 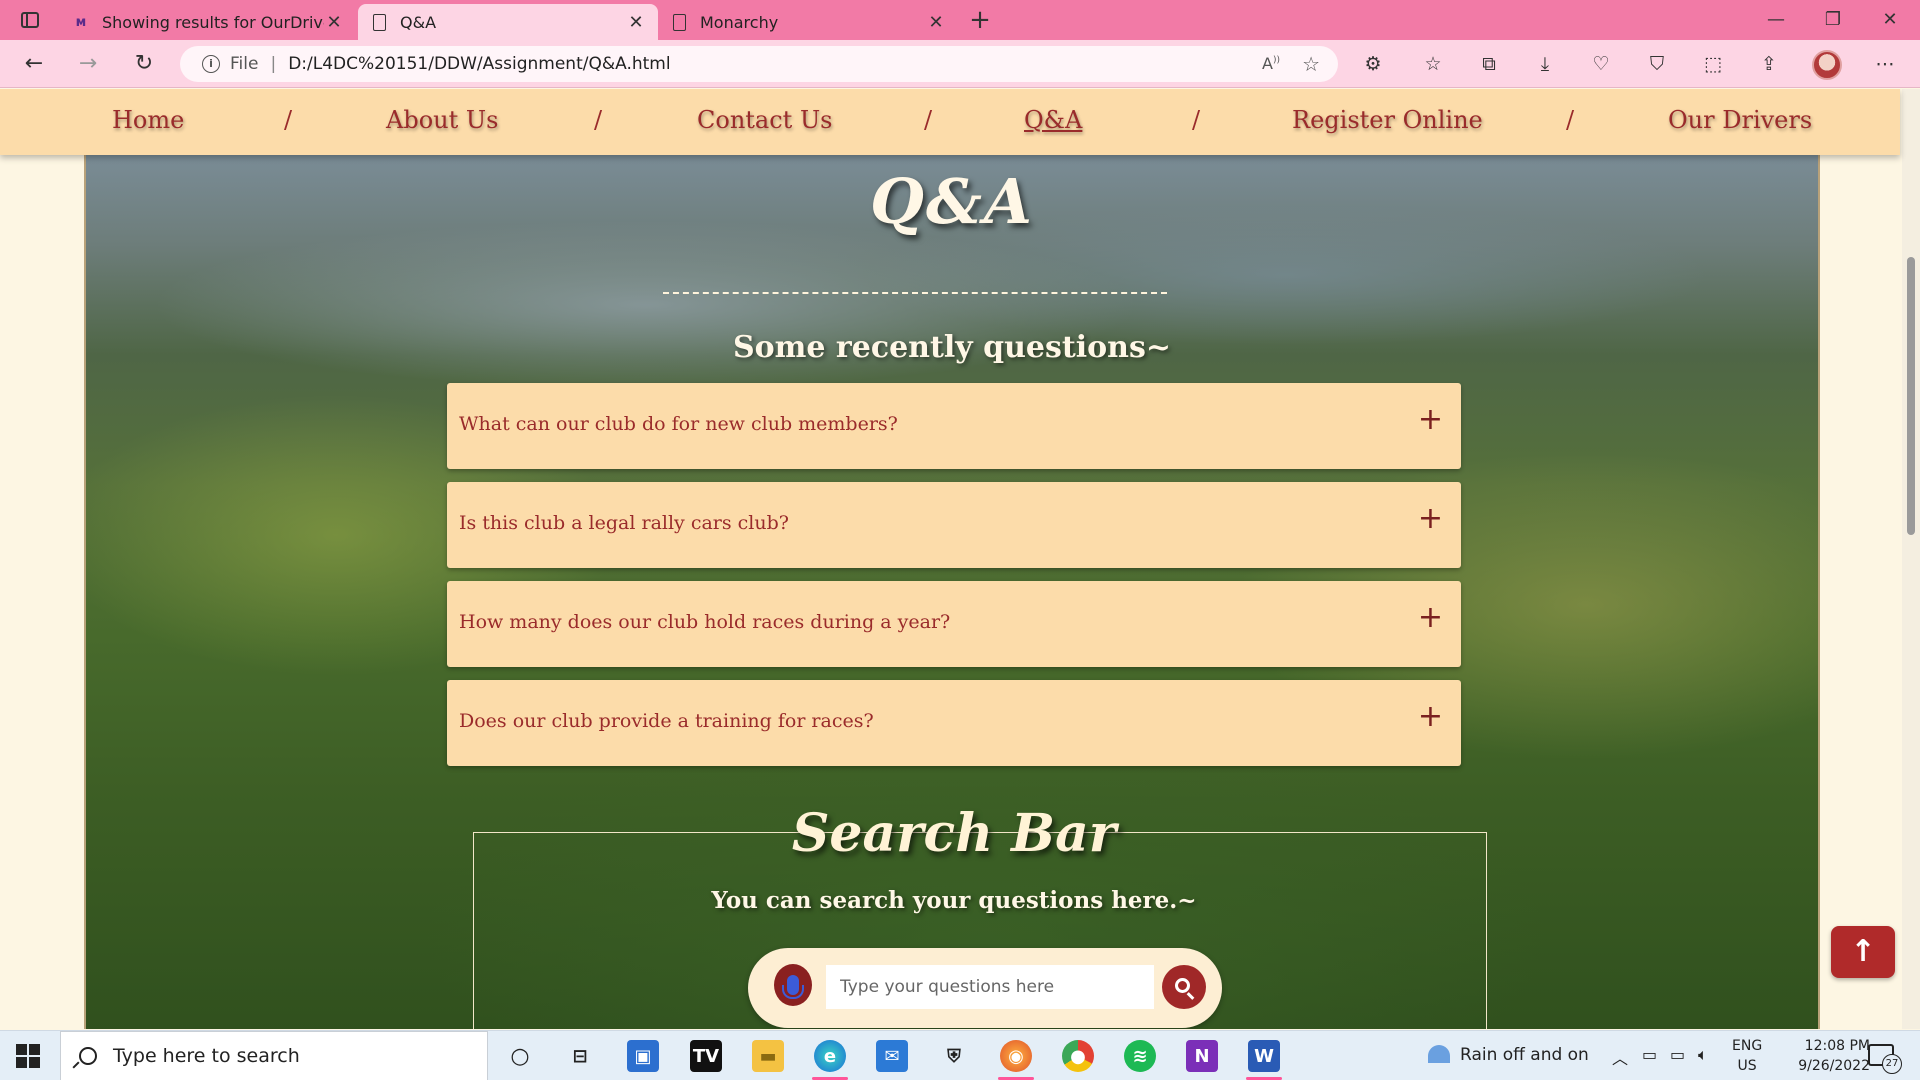 I want to click on microphone-icon, so click(x=793, y=985).